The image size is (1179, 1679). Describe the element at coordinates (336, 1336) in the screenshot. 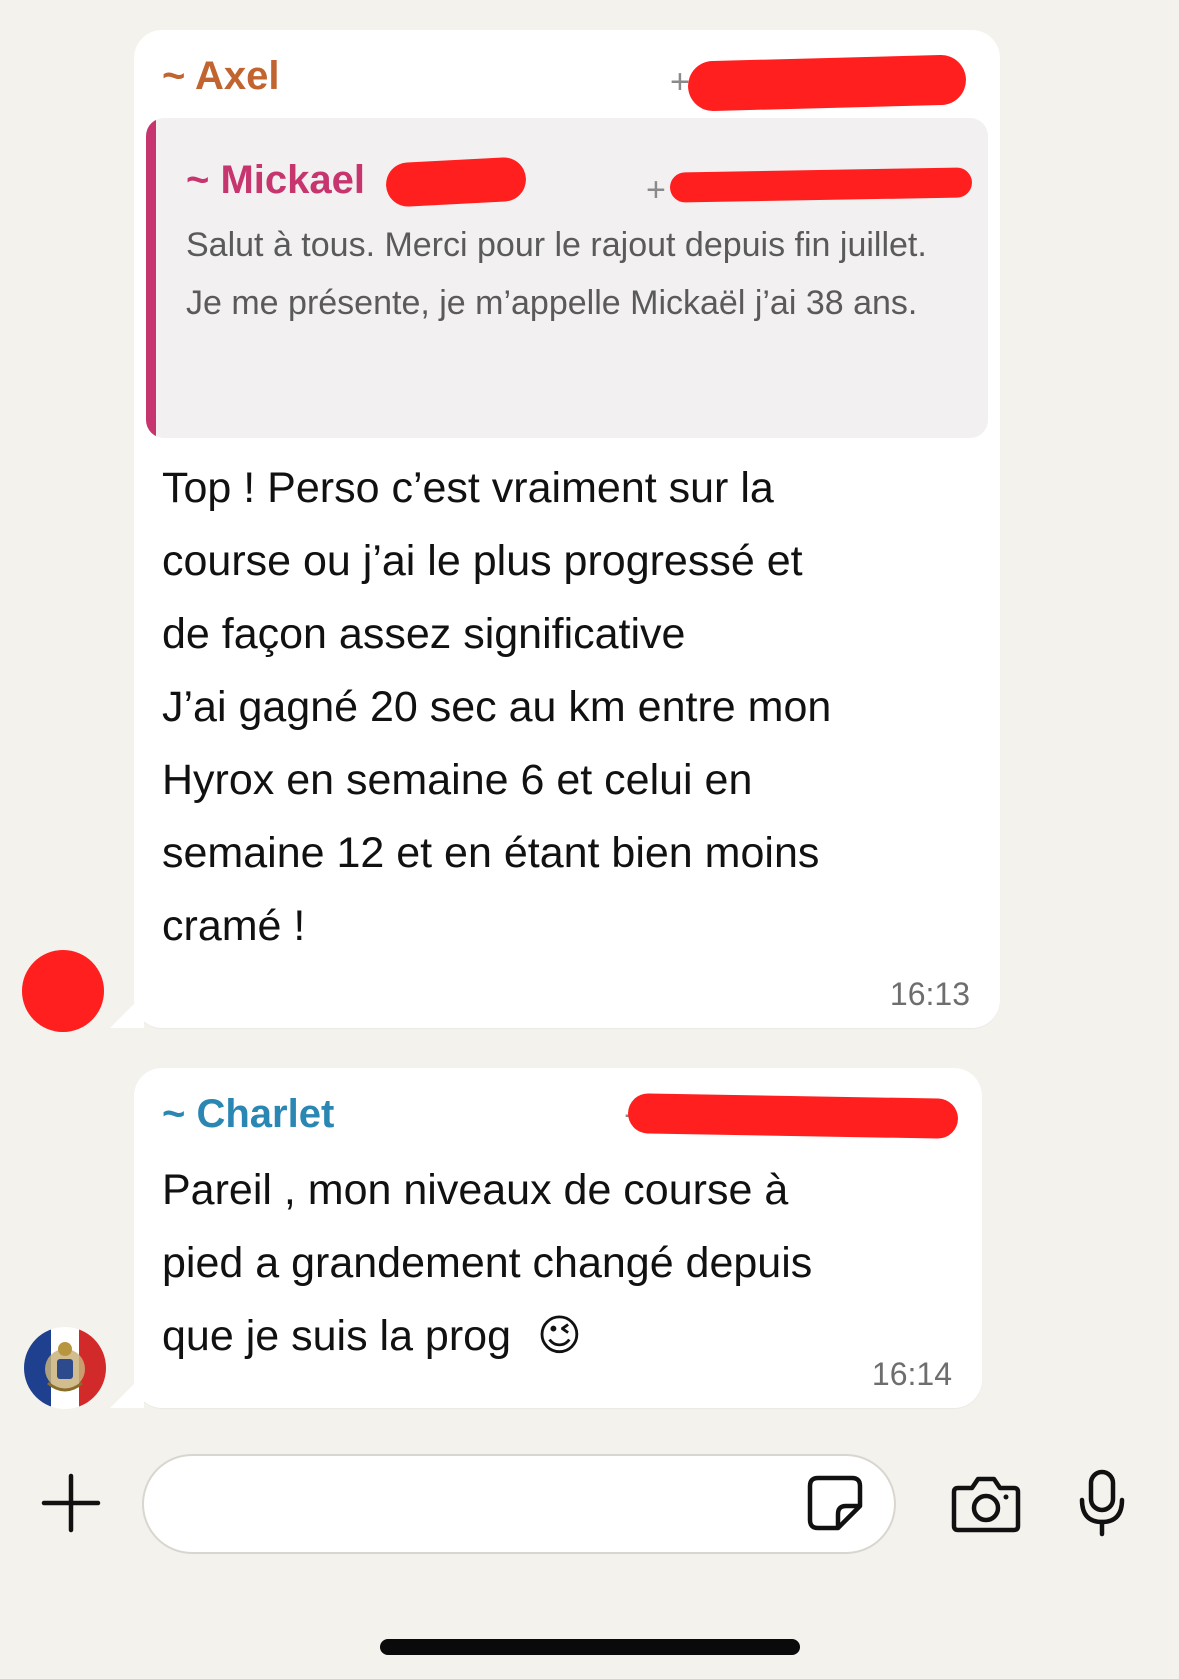

I see `message-line-text: que je suis la prog` at that location.